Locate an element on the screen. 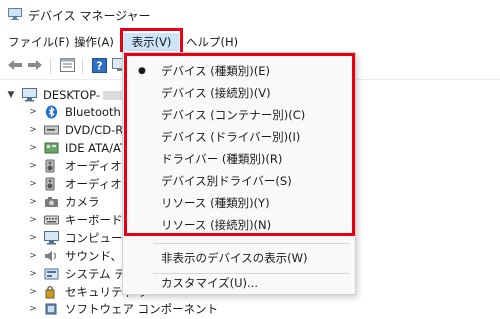  back-arrow-icon is located at coordinates (15, 65).